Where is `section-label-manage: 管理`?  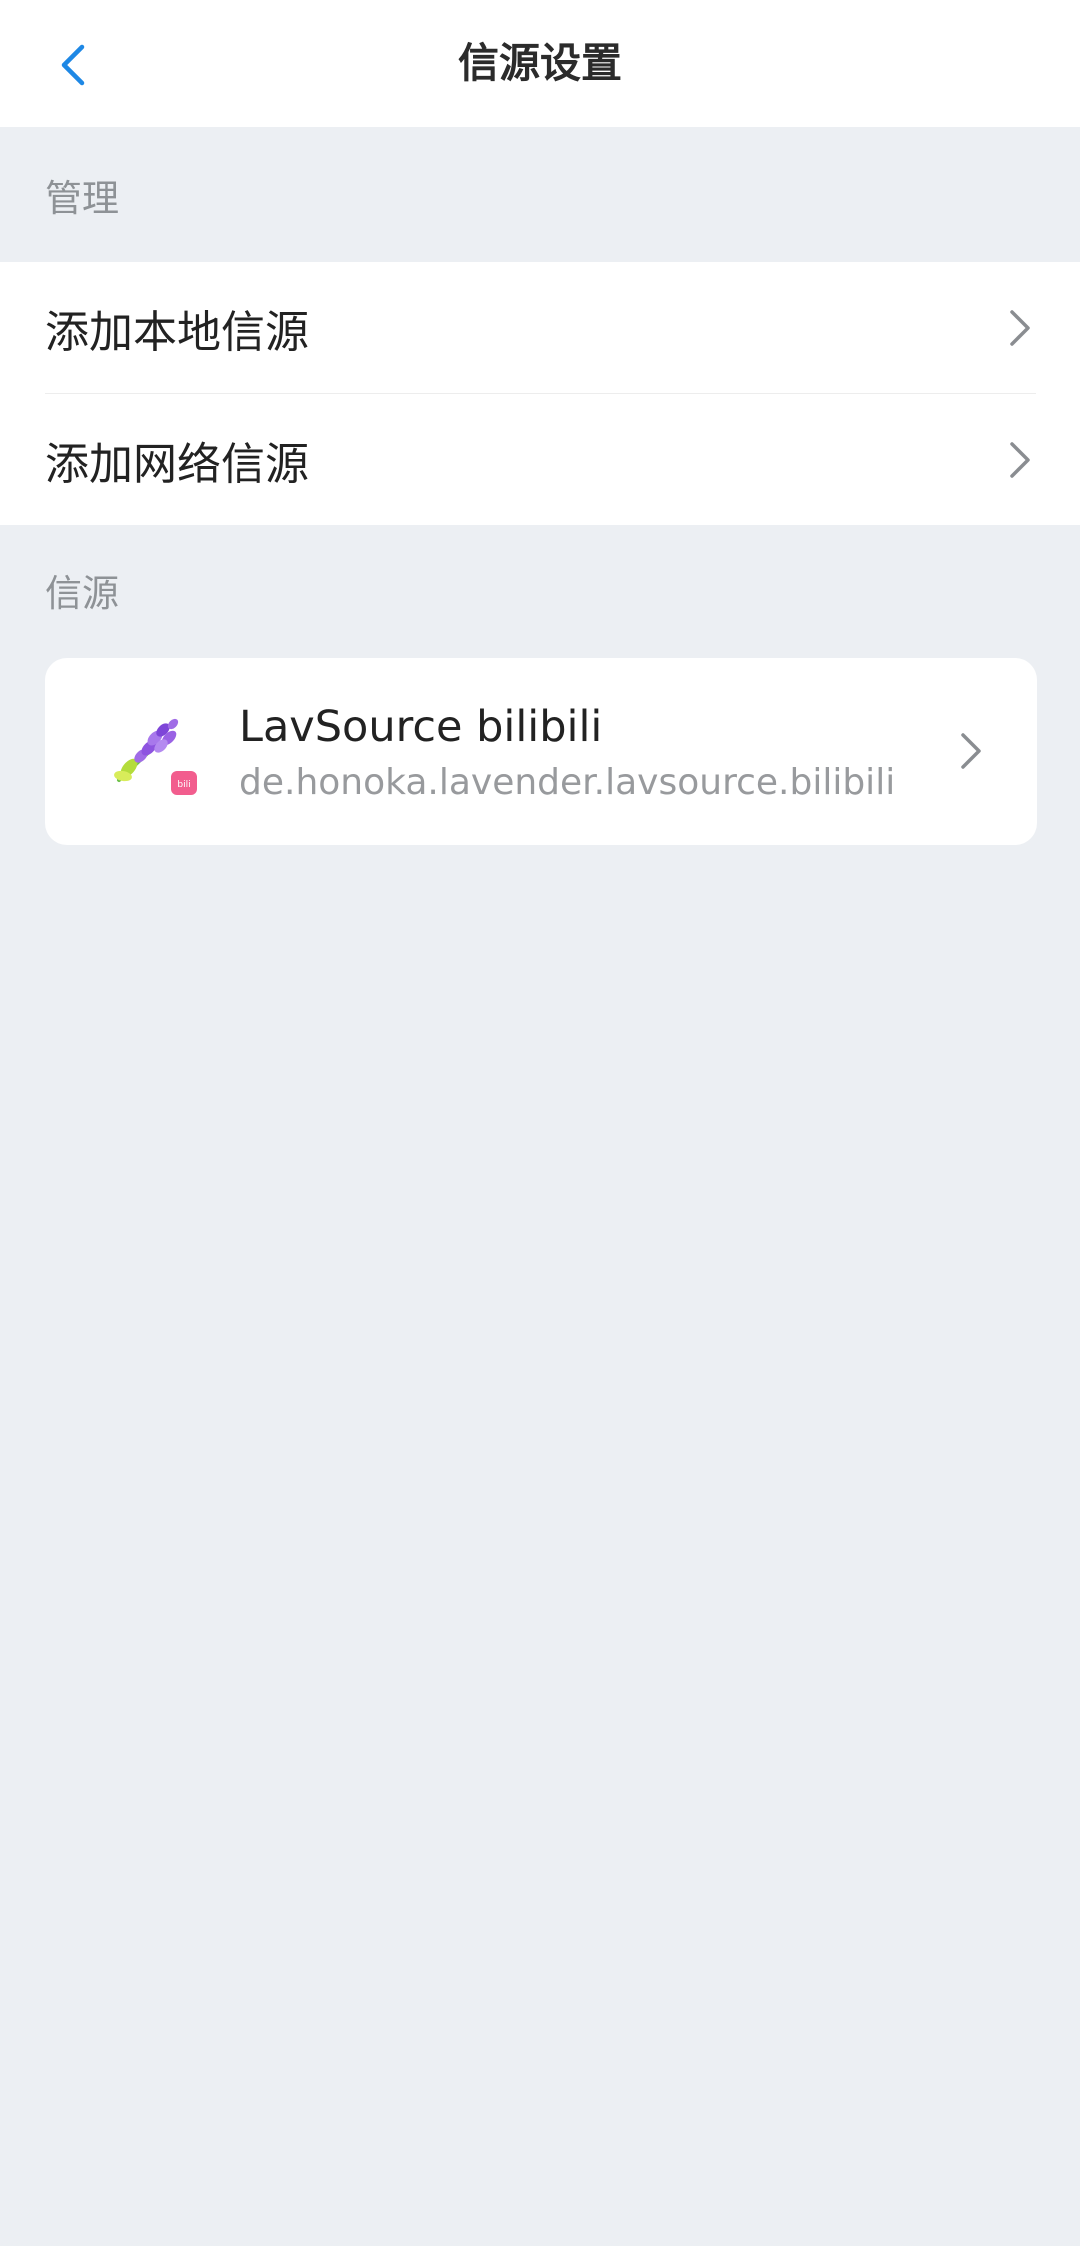 section-label-manage: 管理 is located at coordinates (82, 198).